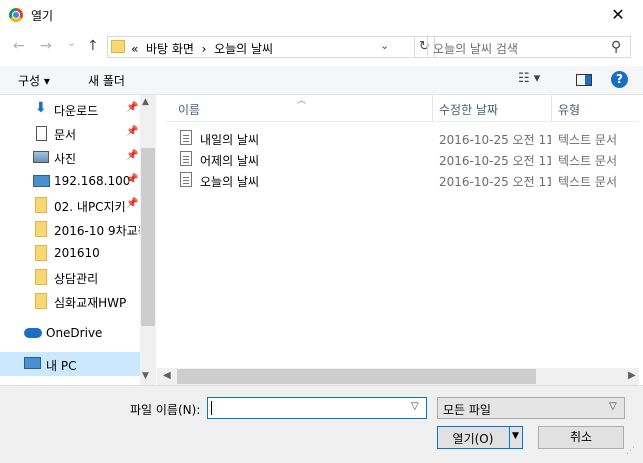  I want to click on chrome-icon, so click(16, 15).